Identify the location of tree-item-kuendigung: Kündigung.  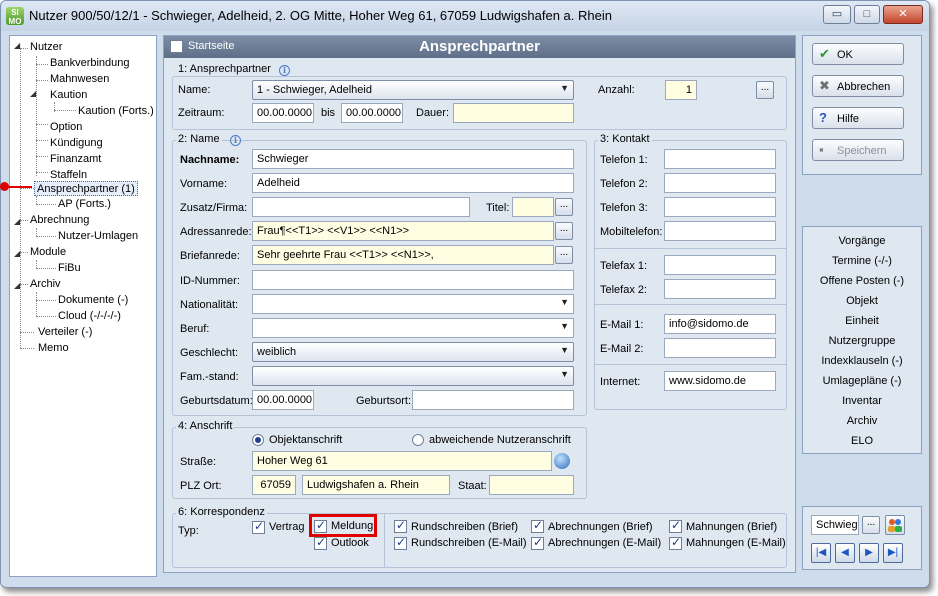
(76, 143).